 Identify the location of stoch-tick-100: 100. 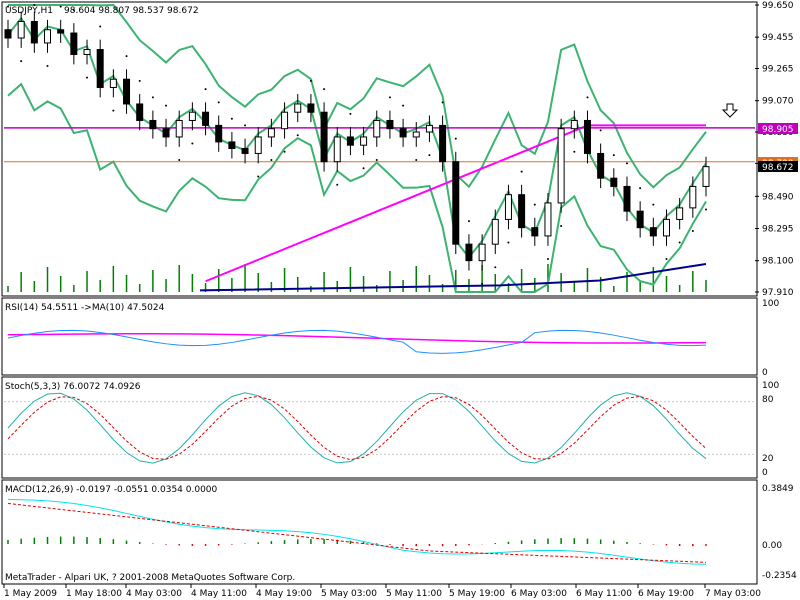
(770, 386).